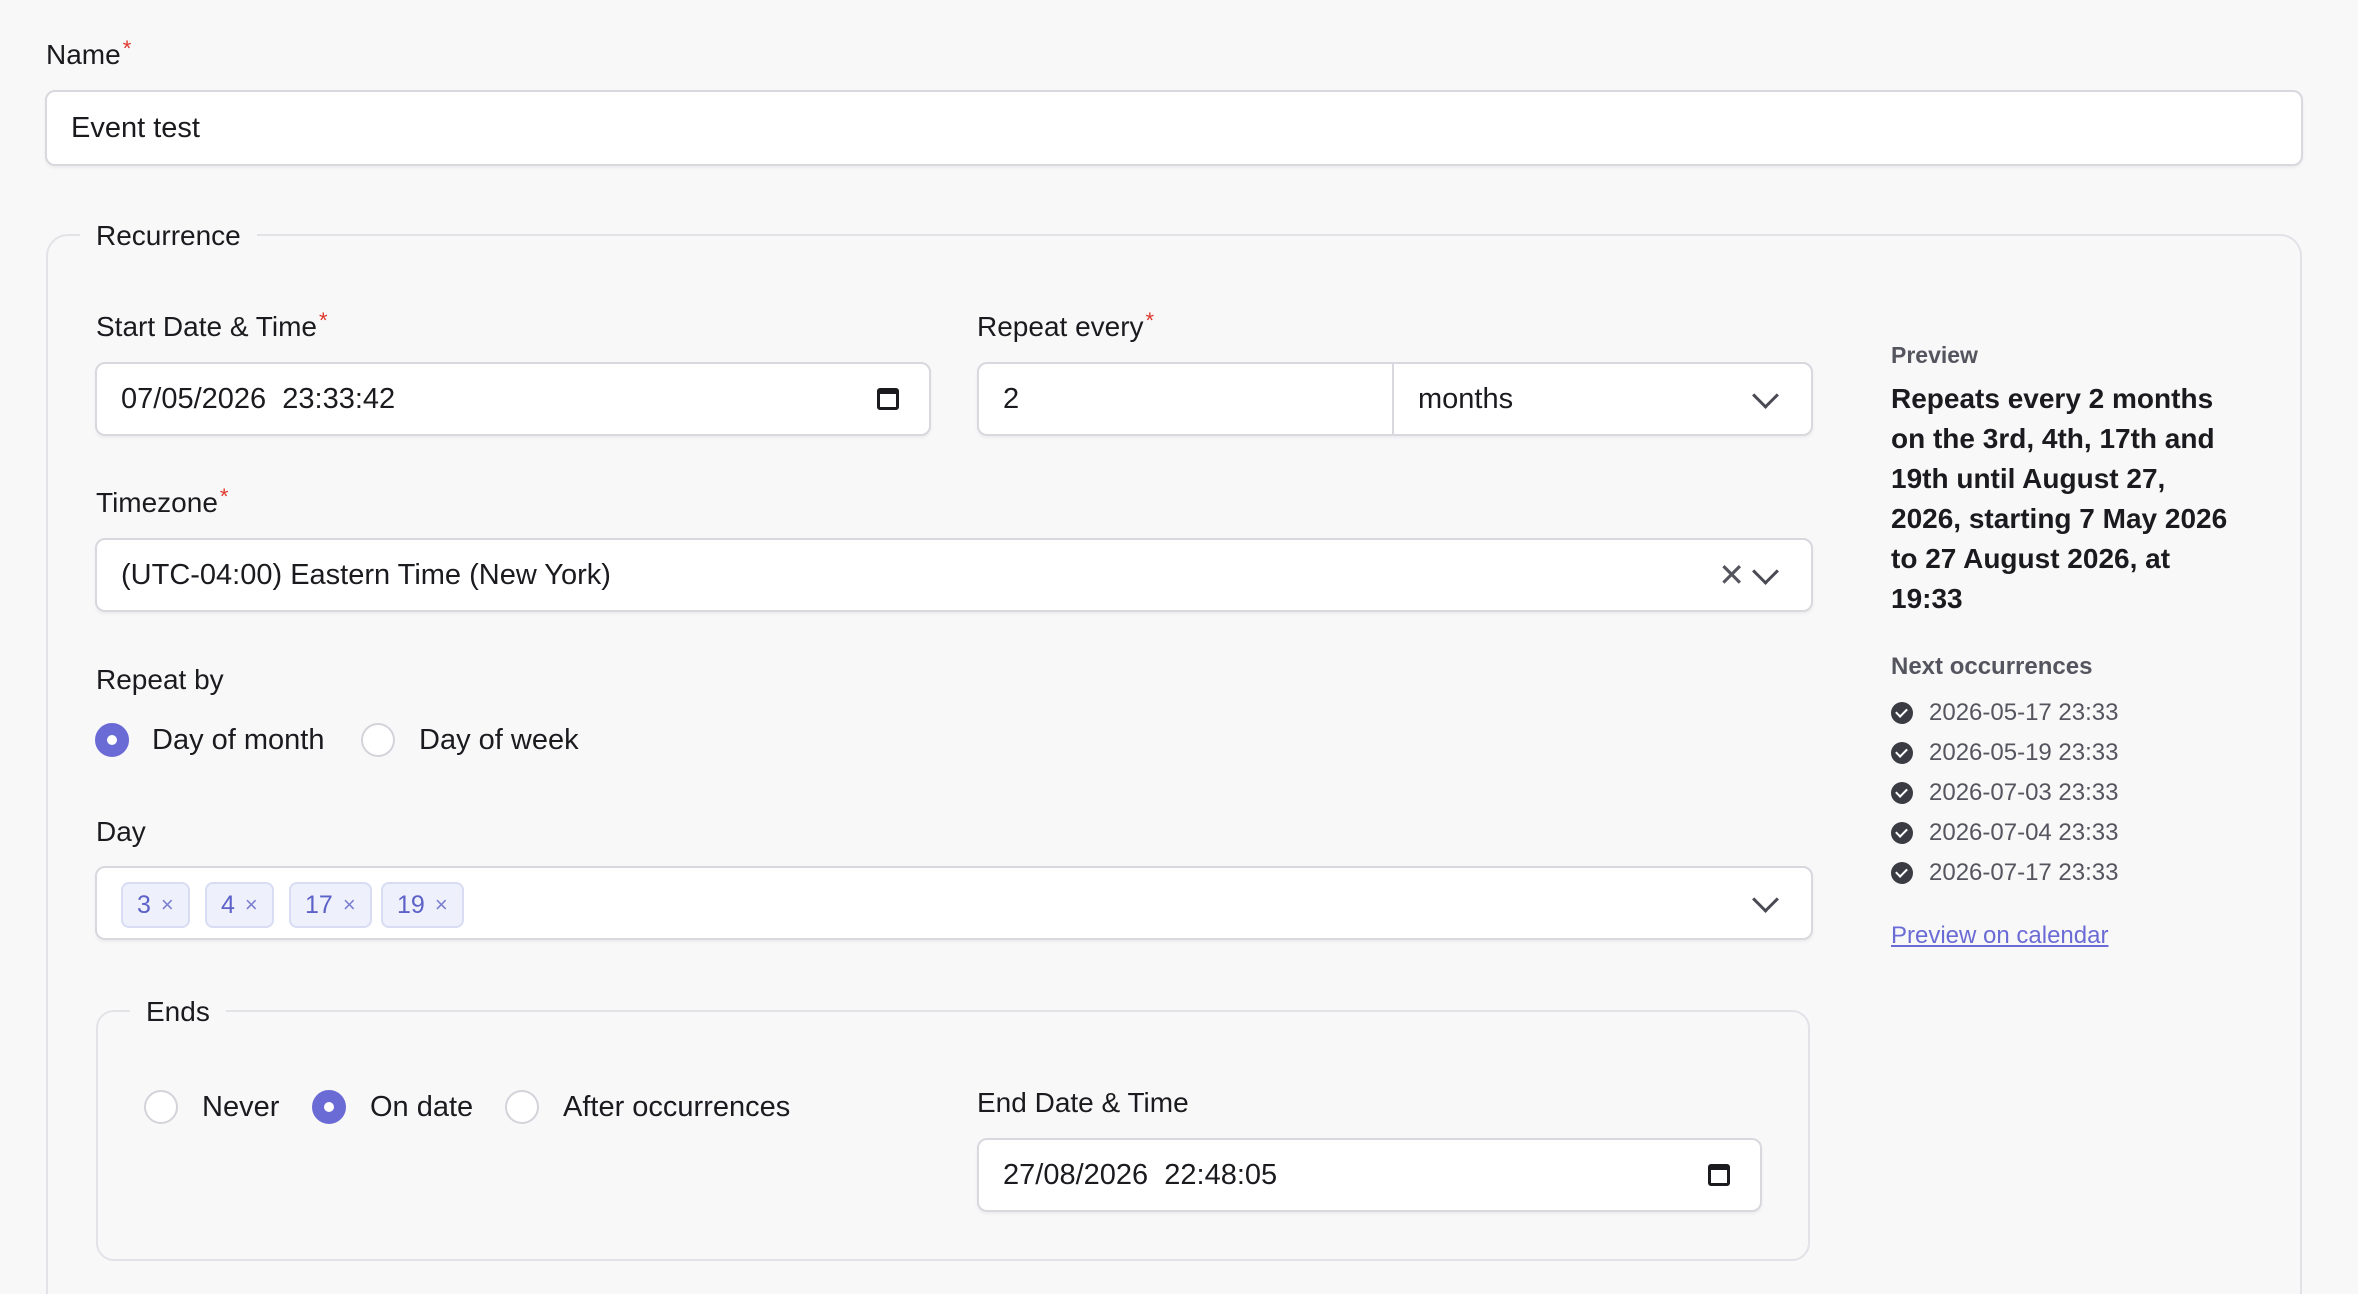 This screenshot has height=1294, width=2358. What do you see at coordinates (1140, 1174) in the screenshot?
I see `end-datetime-value: 27/08/2026 22:48:05` at bounding box center [1140, 1174].